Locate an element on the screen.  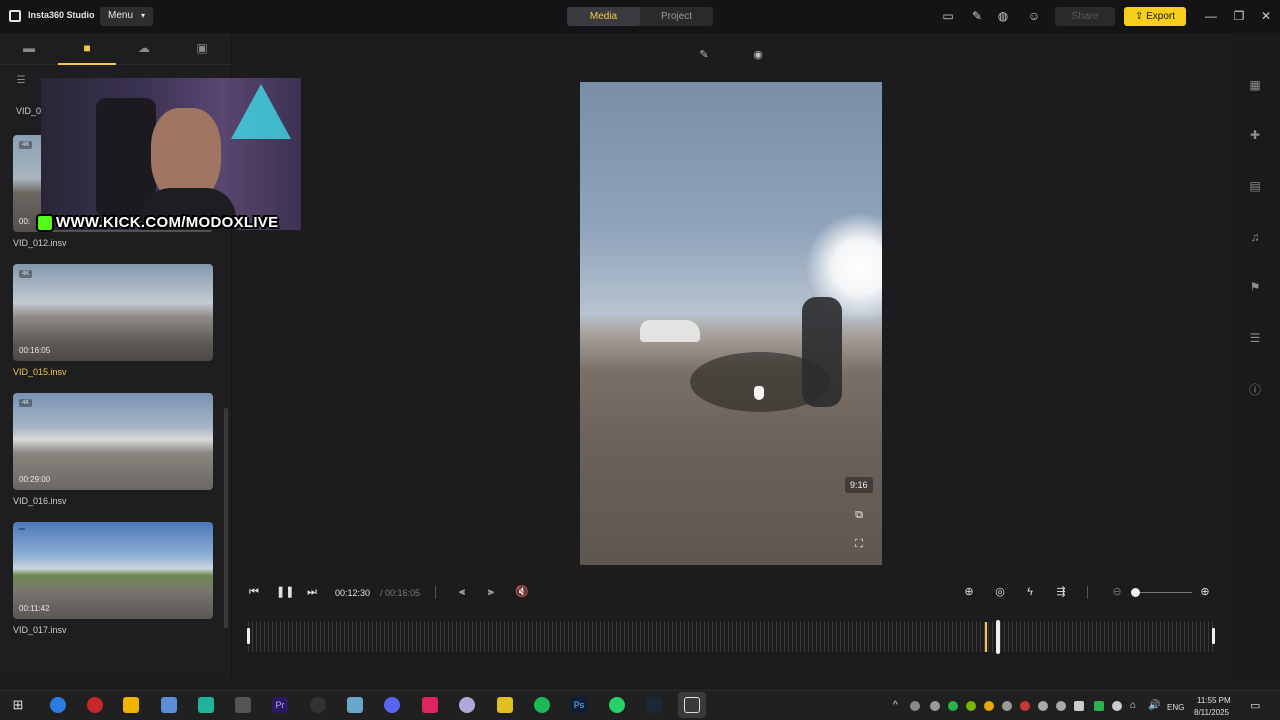
notes-icon: ✎ is located at coordinates (977, 16).